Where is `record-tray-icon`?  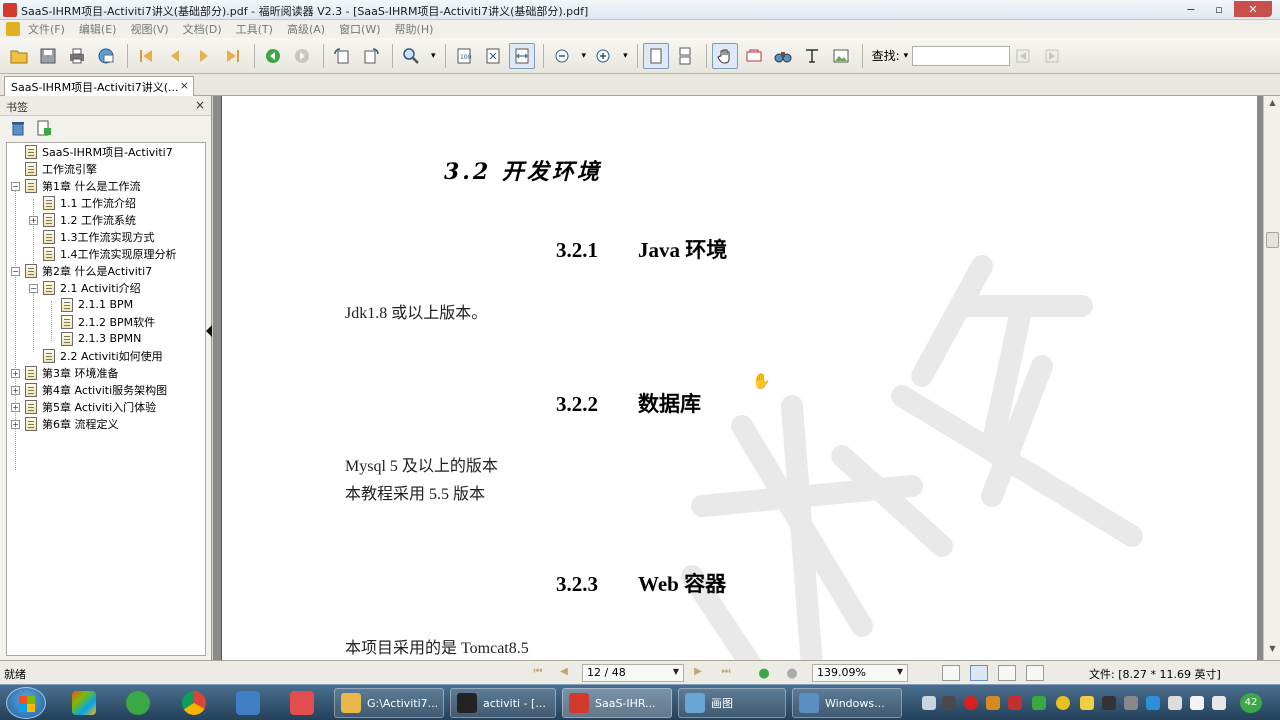
record-tray-icon is located at coordinates (971, 703).